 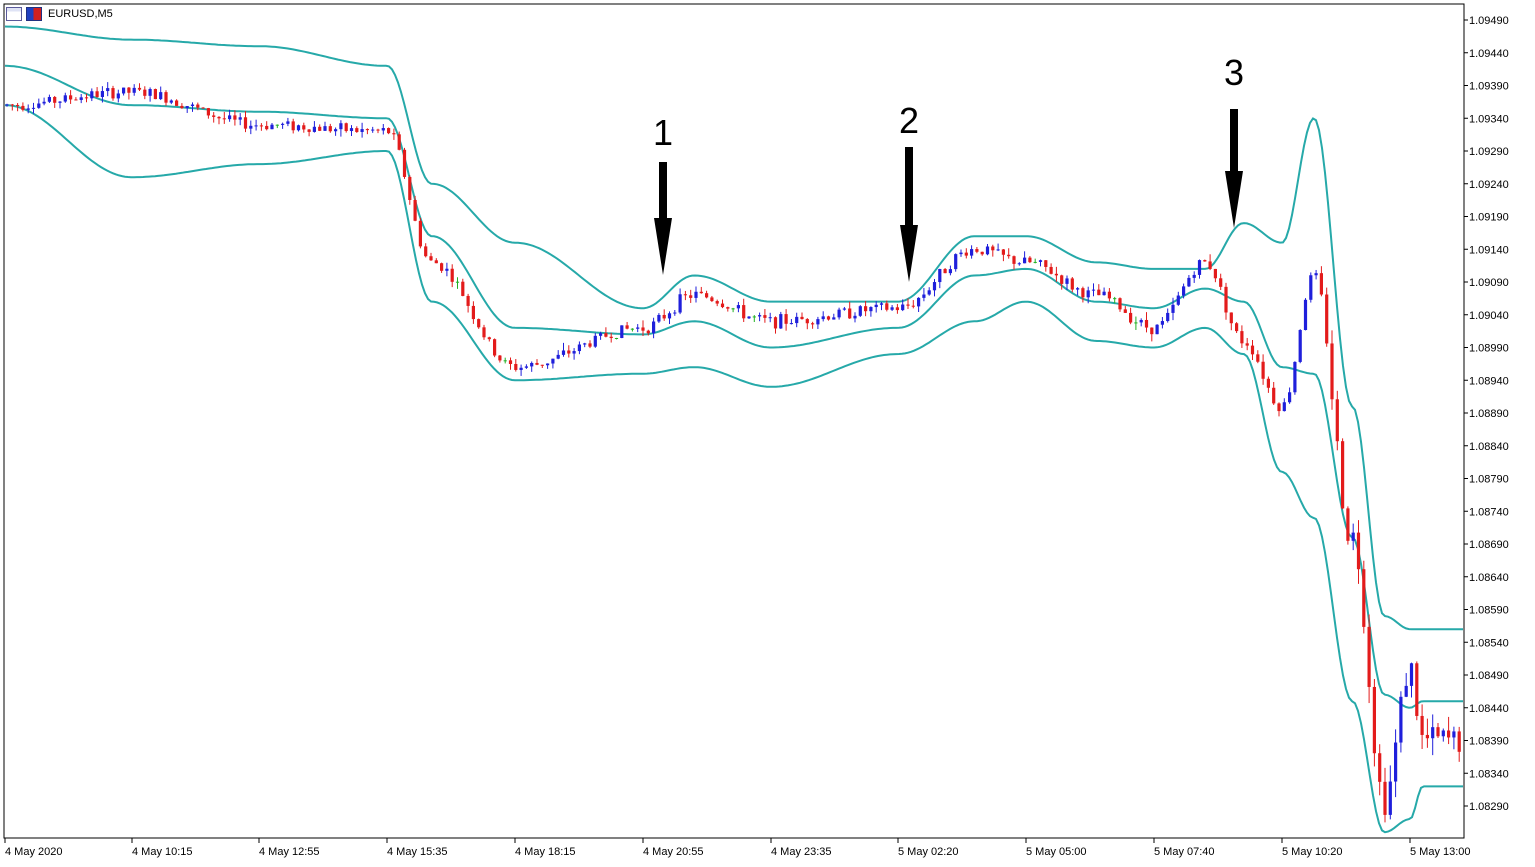 What do you see at coordinates (1489, 316) in the screenshot?
I see `y-tick-label: 1.09040` at bounding box center [1489, 316].